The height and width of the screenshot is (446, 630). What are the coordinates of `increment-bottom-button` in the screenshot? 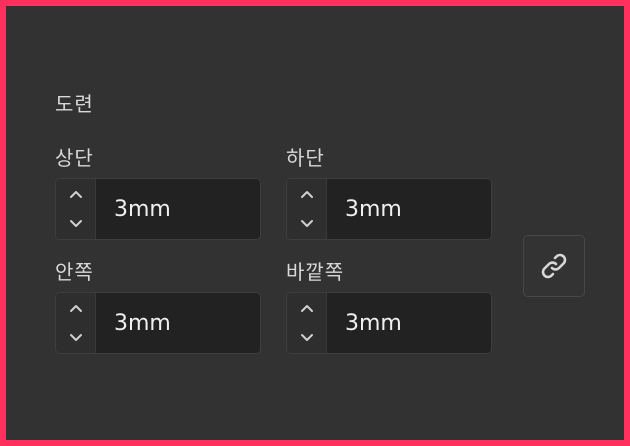 It's located at (307, 194).